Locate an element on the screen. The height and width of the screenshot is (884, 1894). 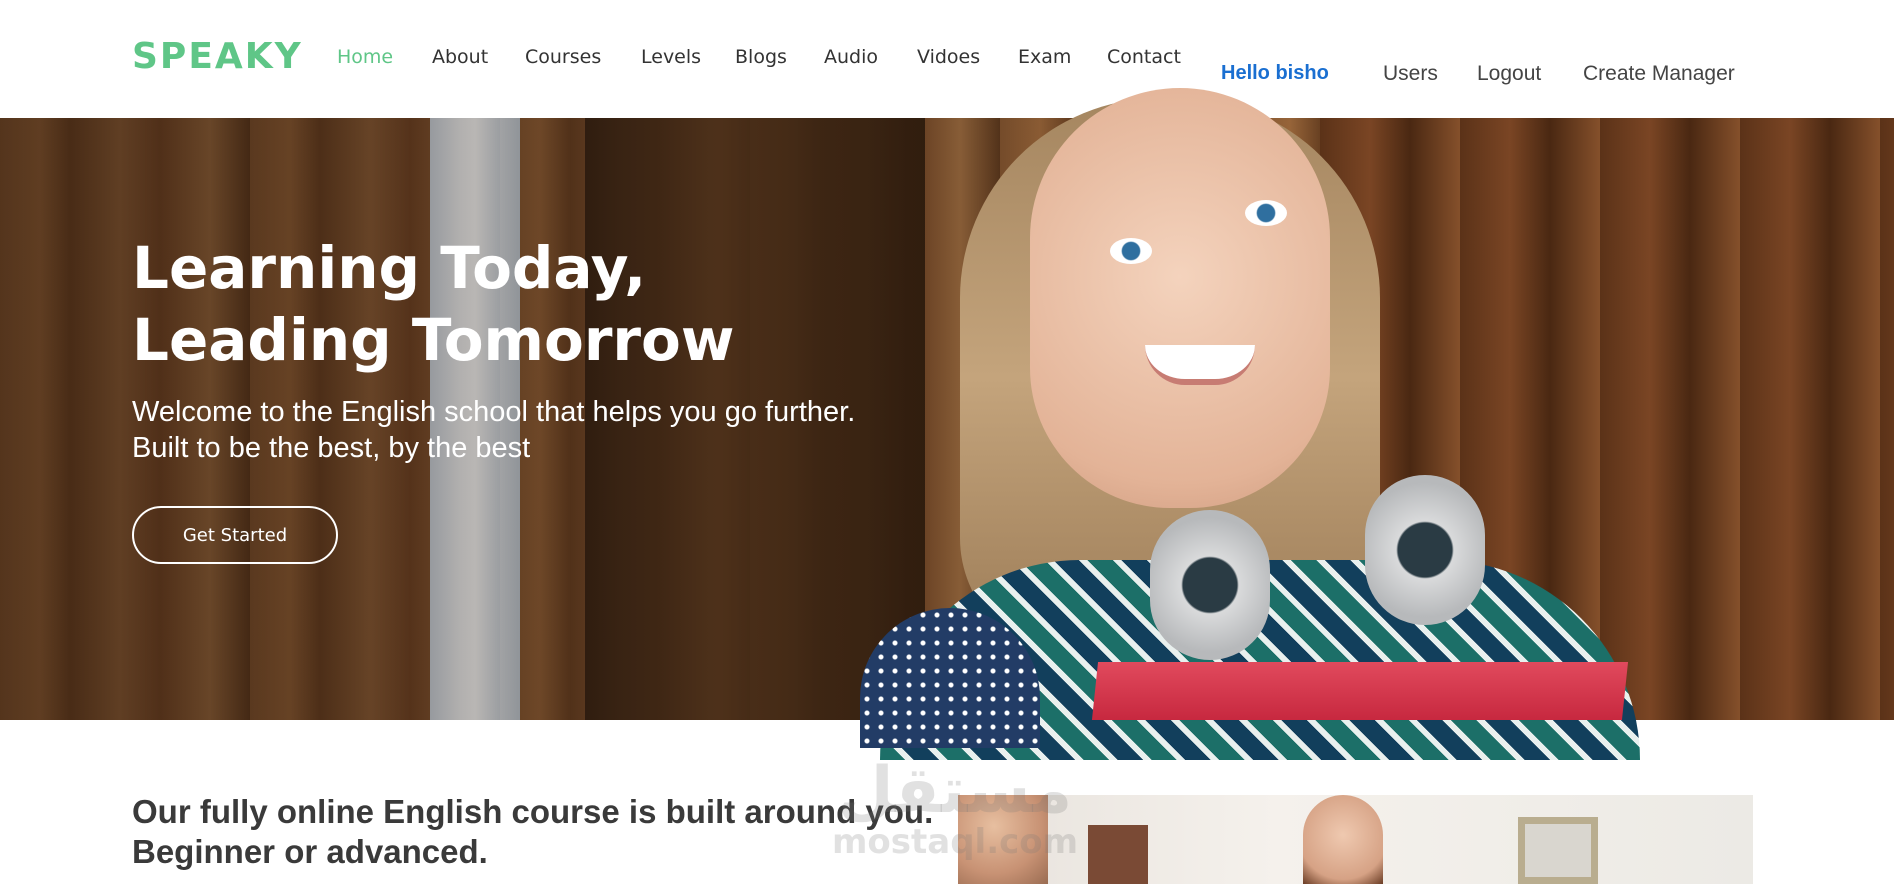
hero-title-line1: Learning Today, is located at coordinates (389, 268).